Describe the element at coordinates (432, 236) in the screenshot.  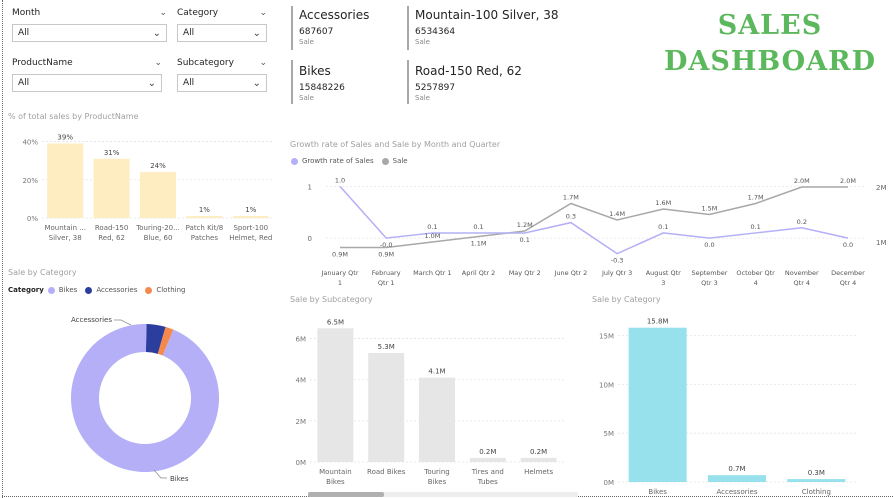
I see `data-label-sale: 1.0M` at that location.